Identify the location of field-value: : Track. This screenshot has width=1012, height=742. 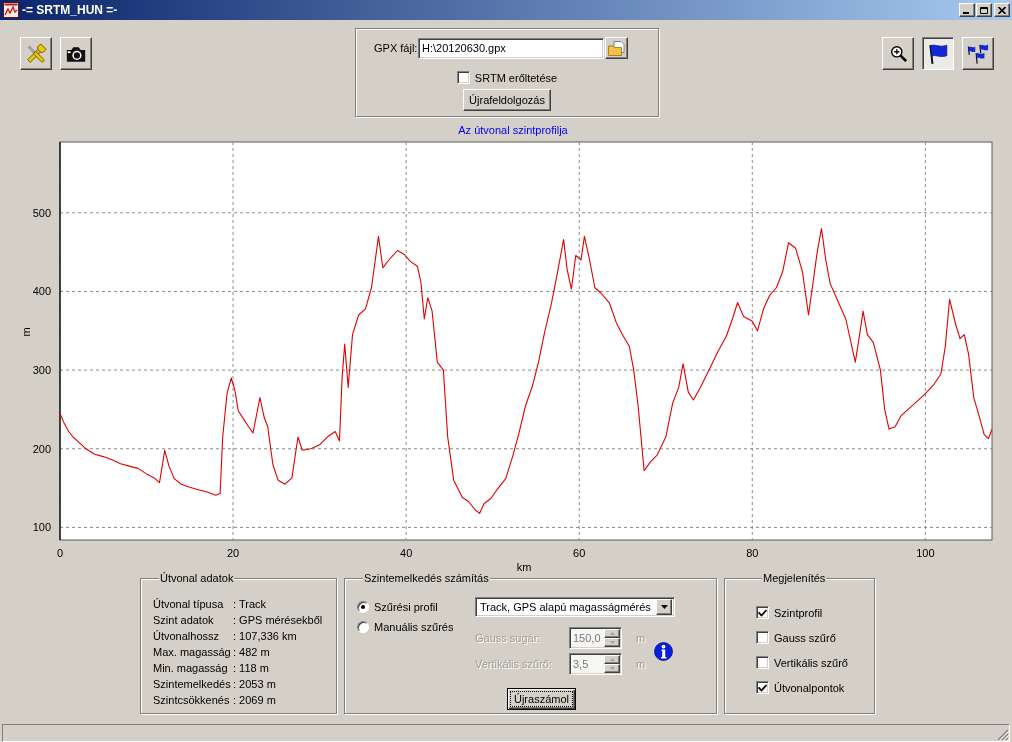
(250, 604).